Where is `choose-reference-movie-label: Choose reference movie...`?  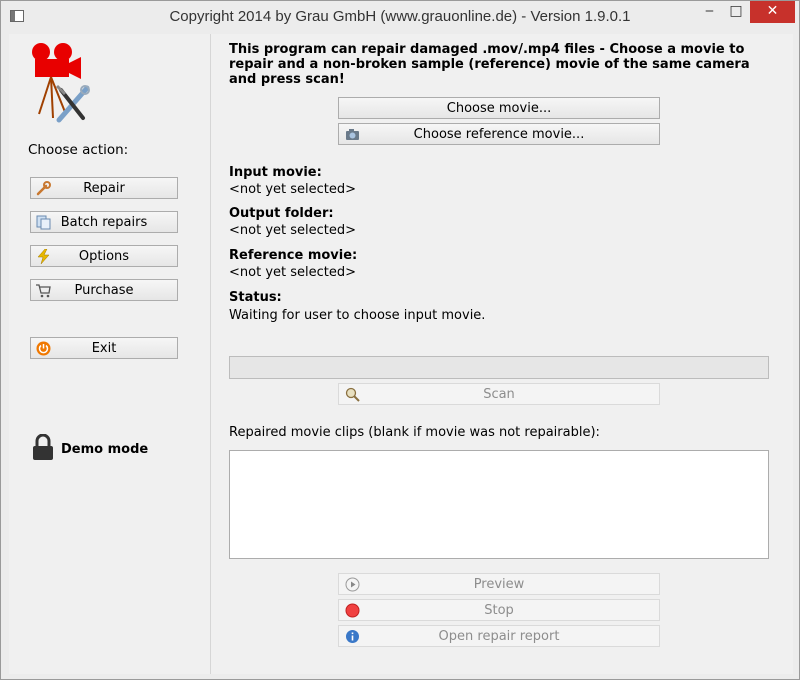 choose-reference-movie-label: Choose reference movie... is located at coordinates (499, 134).